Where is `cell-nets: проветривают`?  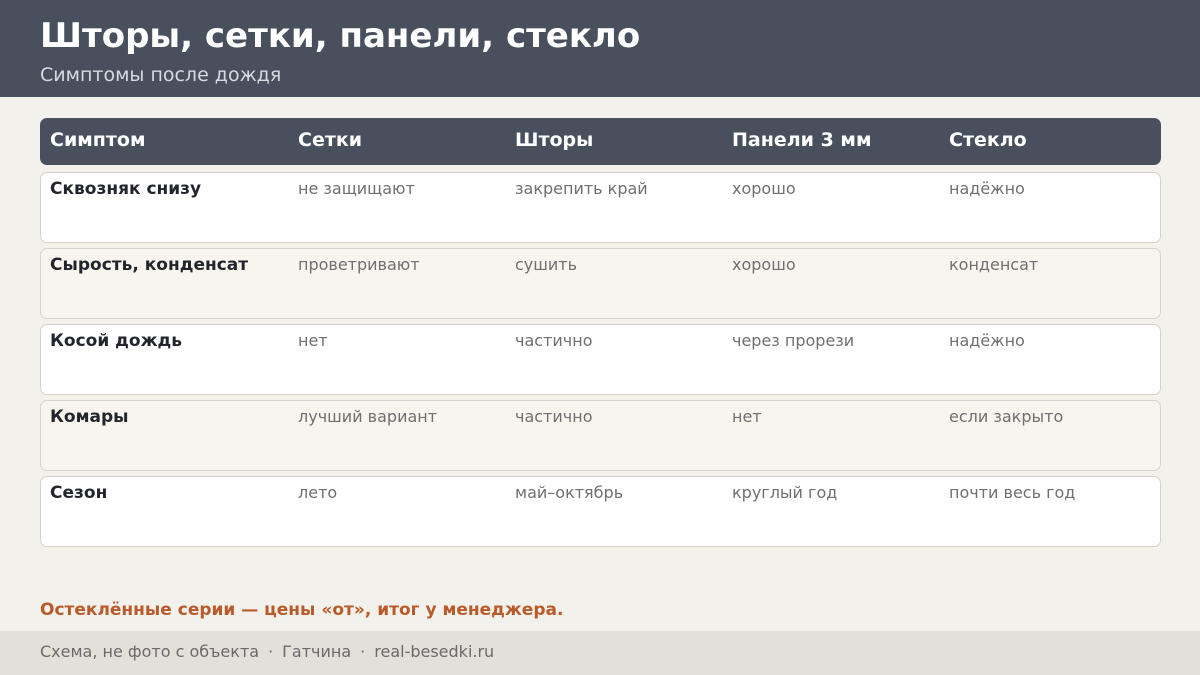 cell-nets: проветривают is located at coordinates (359, 264).